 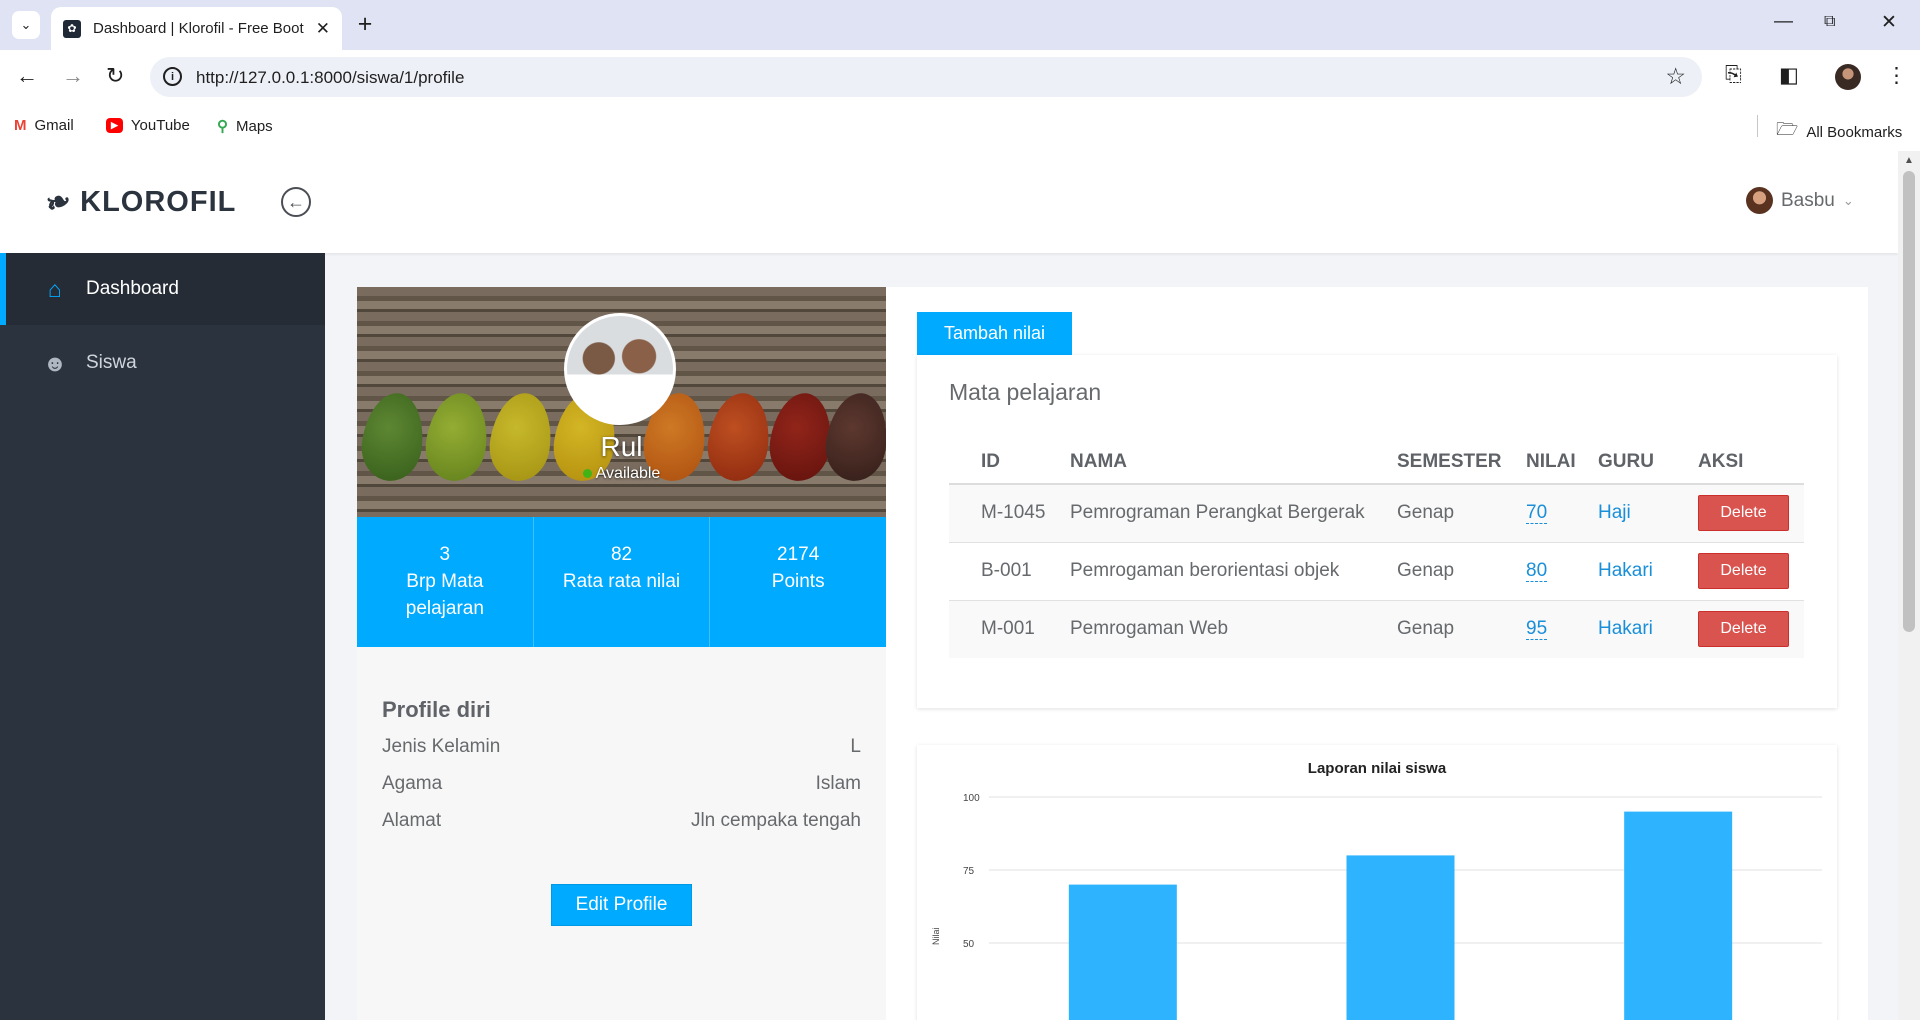 I want to click on menu-dots-icon: ⋮, so click(x=1896, y=75).